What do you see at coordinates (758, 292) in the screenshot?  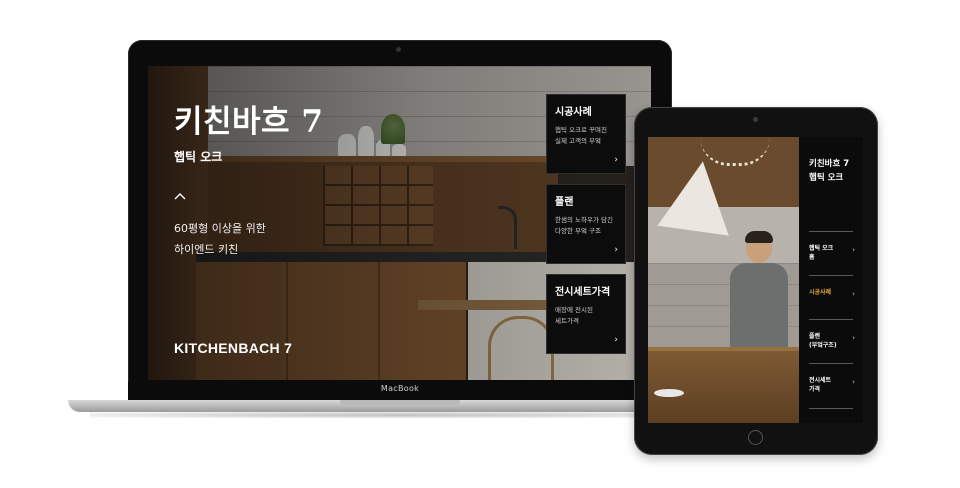 I see `tablet-photo-person` at bounding box center [758, 292].